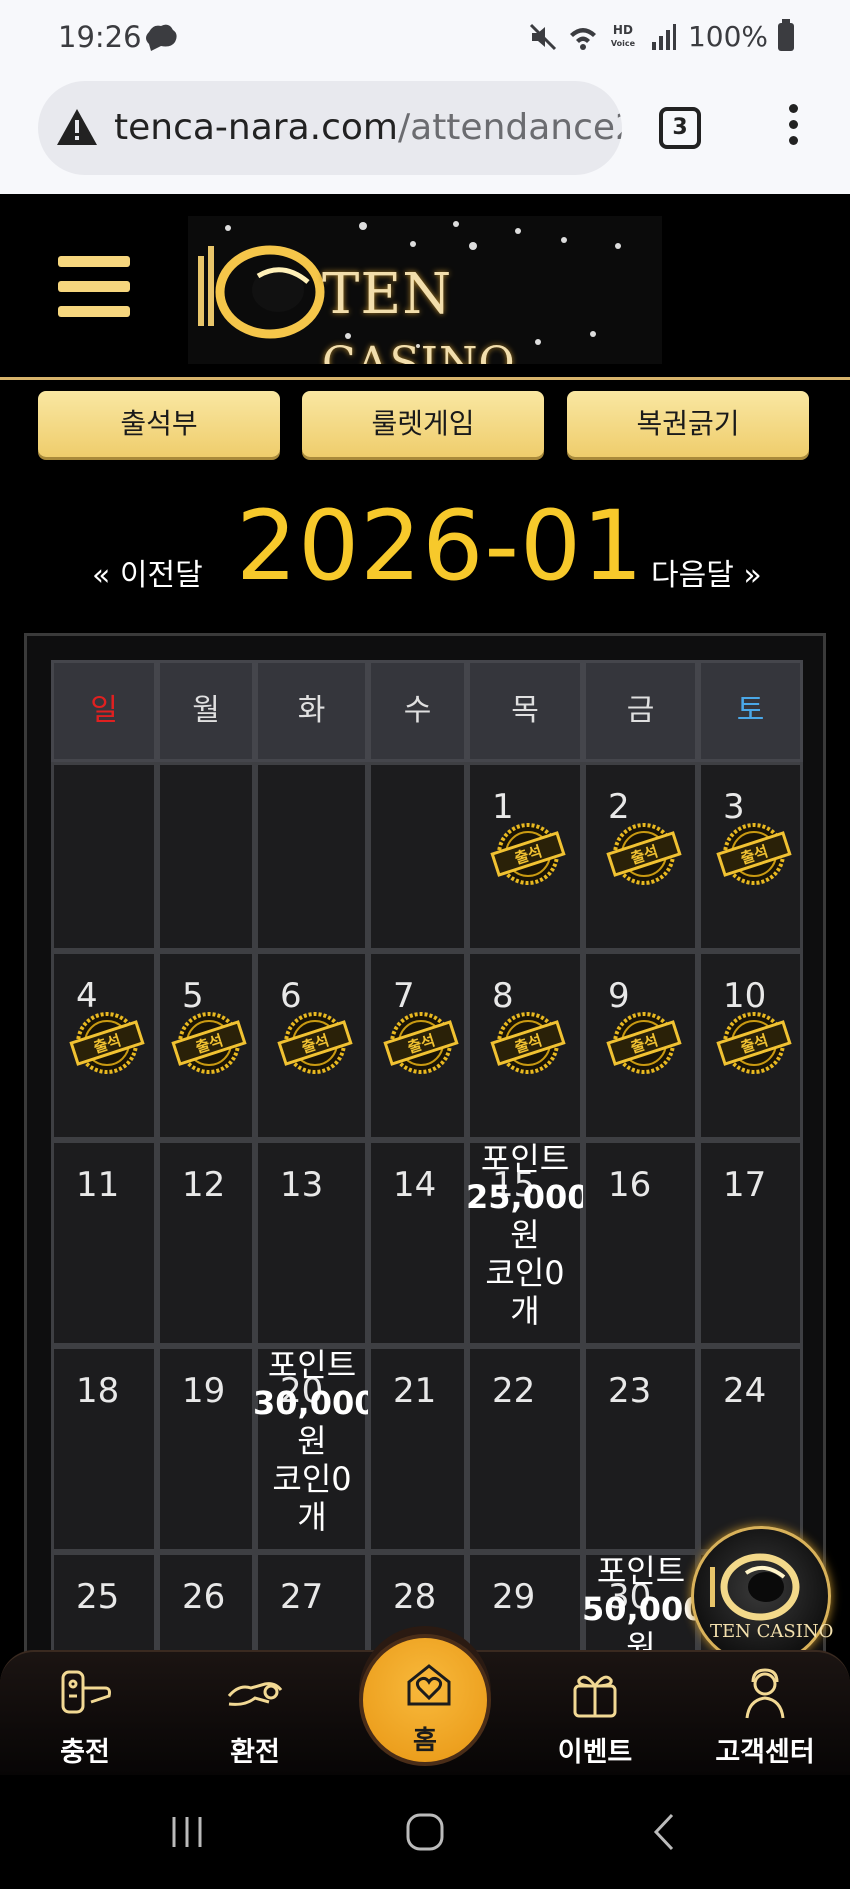 The image size is (850, 1889). I want to click on calendar-day-cell: 3 출석, so click(750, 856).